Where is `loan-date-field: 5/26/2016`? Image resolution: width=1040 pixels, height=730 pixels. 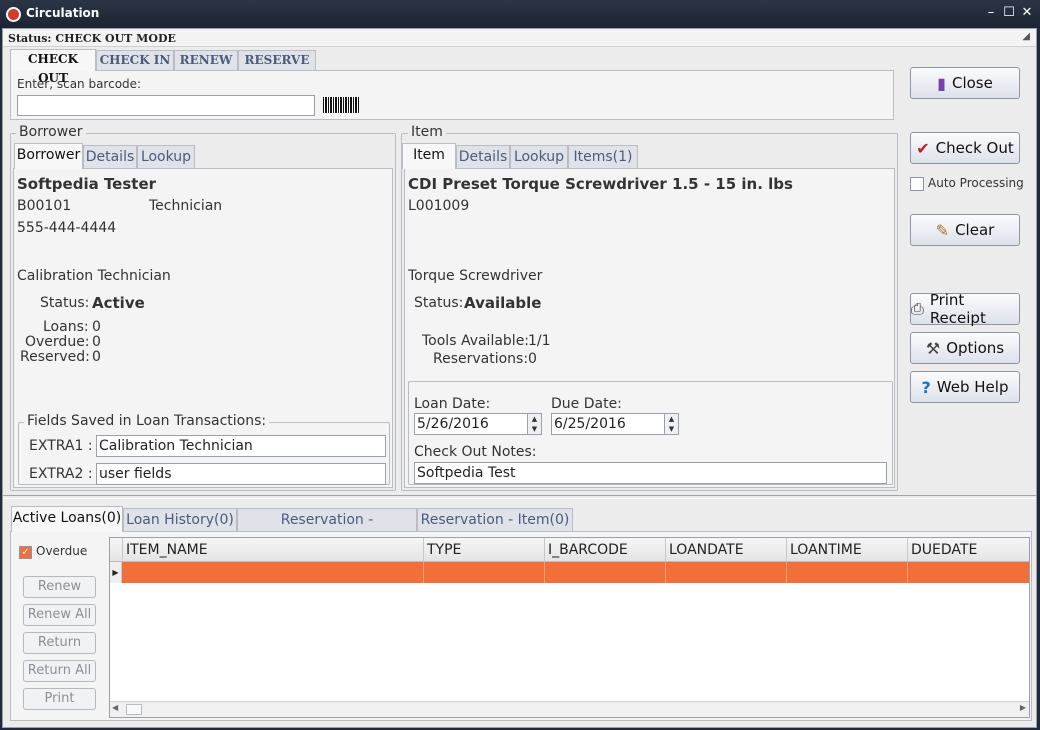
loan-date-field: 5/26/2016 is located at coordinates (471, 424).